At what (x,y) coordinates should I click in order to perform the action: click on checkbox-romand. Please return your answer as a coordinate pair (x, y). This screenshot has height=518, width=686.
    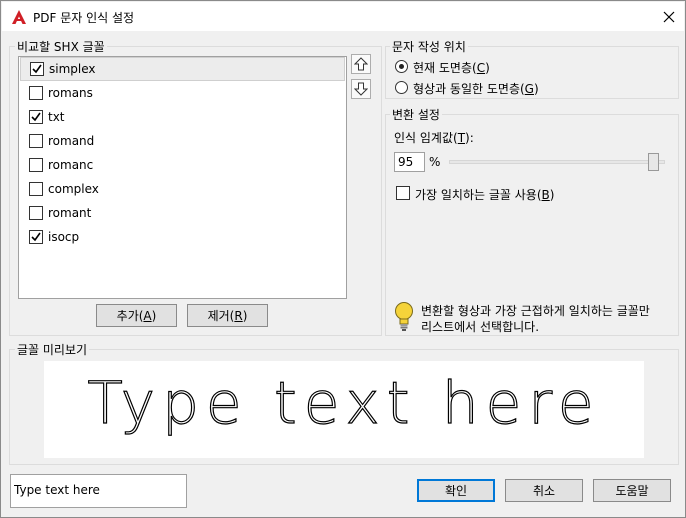
    Looking at the image, I should click on (36, 141).